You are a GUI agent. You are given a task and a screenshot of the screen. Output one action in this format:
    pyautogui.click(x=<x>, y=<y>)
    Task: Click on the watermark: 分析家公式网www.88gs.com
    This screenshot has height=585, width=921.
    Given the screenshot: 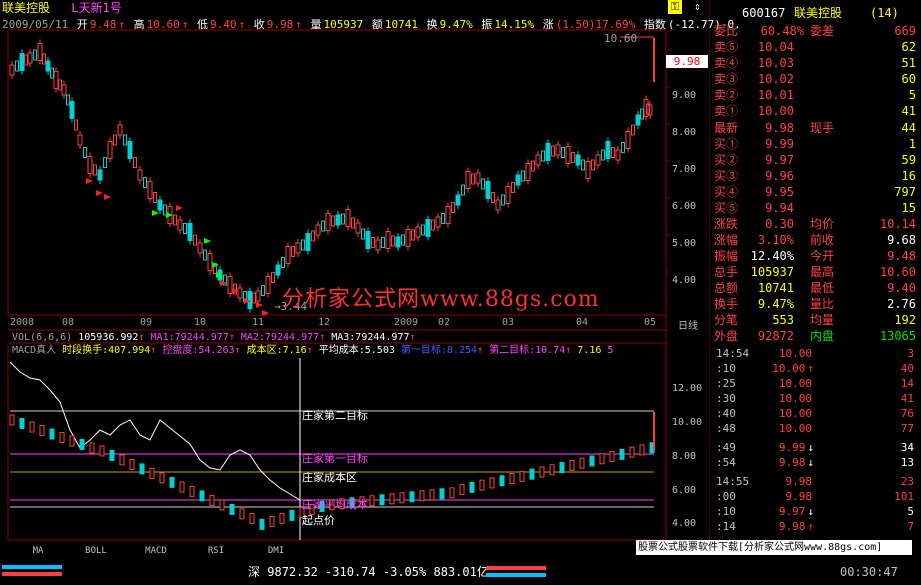 What is the action you would take?
    pyautogui.click(x=441, y=299)
    